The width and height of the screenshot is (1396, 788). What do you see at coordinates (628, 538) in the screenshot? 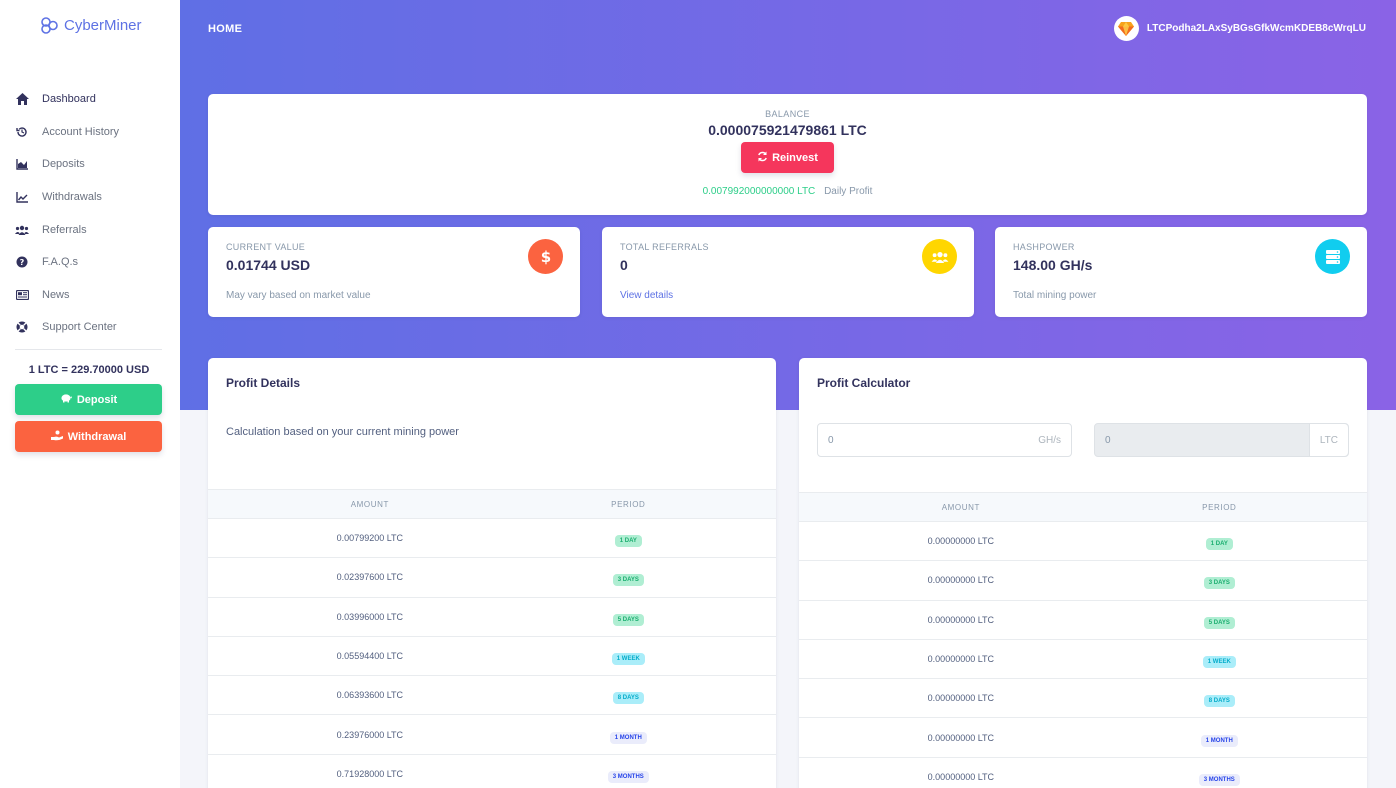
I see `period-cell: 1 DAY` at bounding box center [628, 538].